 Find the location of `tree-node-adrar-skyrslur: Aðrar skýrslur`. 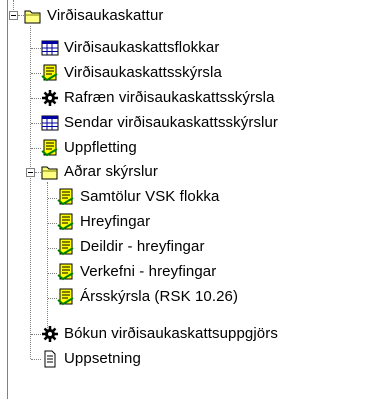

tree-node-adrar-skyrslur: Aðrar skýrslur is located at coordinates (99, 172).